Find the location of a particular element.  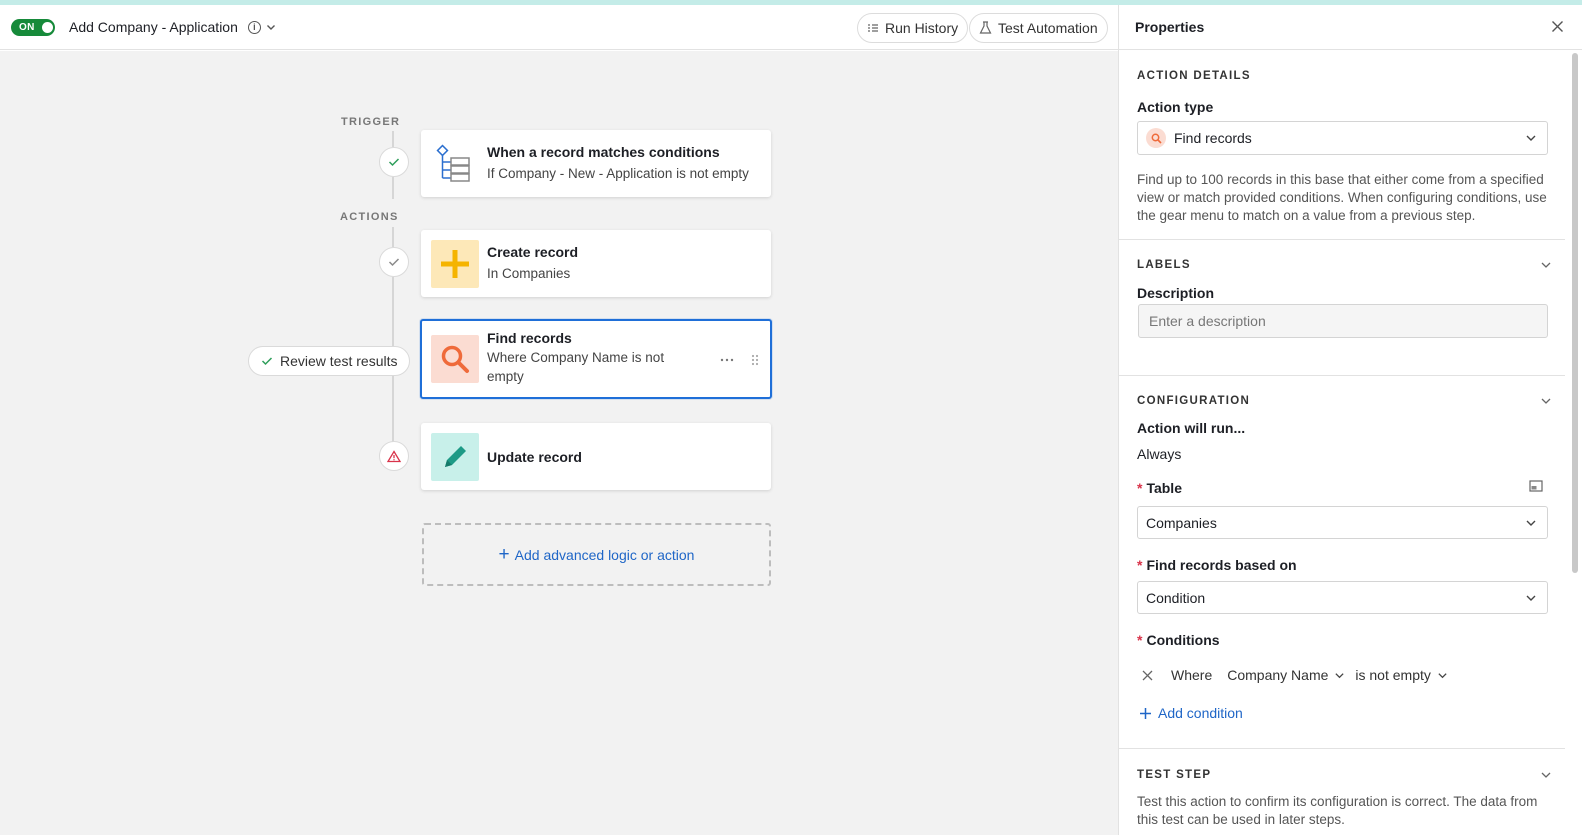

table-label: * Table is located at coordinates (1159, 488).